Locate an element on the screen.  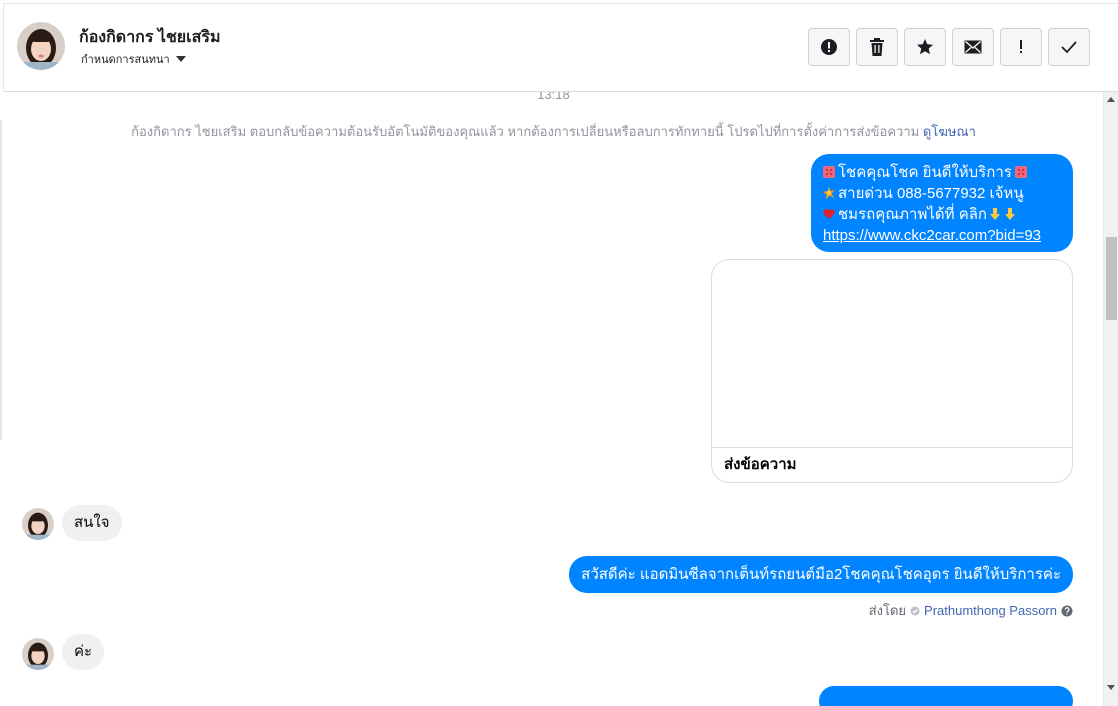
message-line-3: ชมรถคุณภาพได้ที่ คลิก is located at coordinates (913, 214).